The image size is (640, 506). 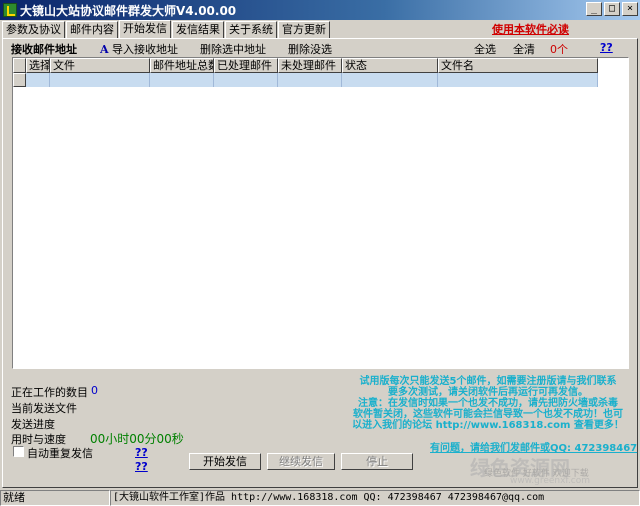 What do you see at coordinates (94, 390) in the screenshot?
I see `working-count-value: 0` at bounding box center [94, 390].